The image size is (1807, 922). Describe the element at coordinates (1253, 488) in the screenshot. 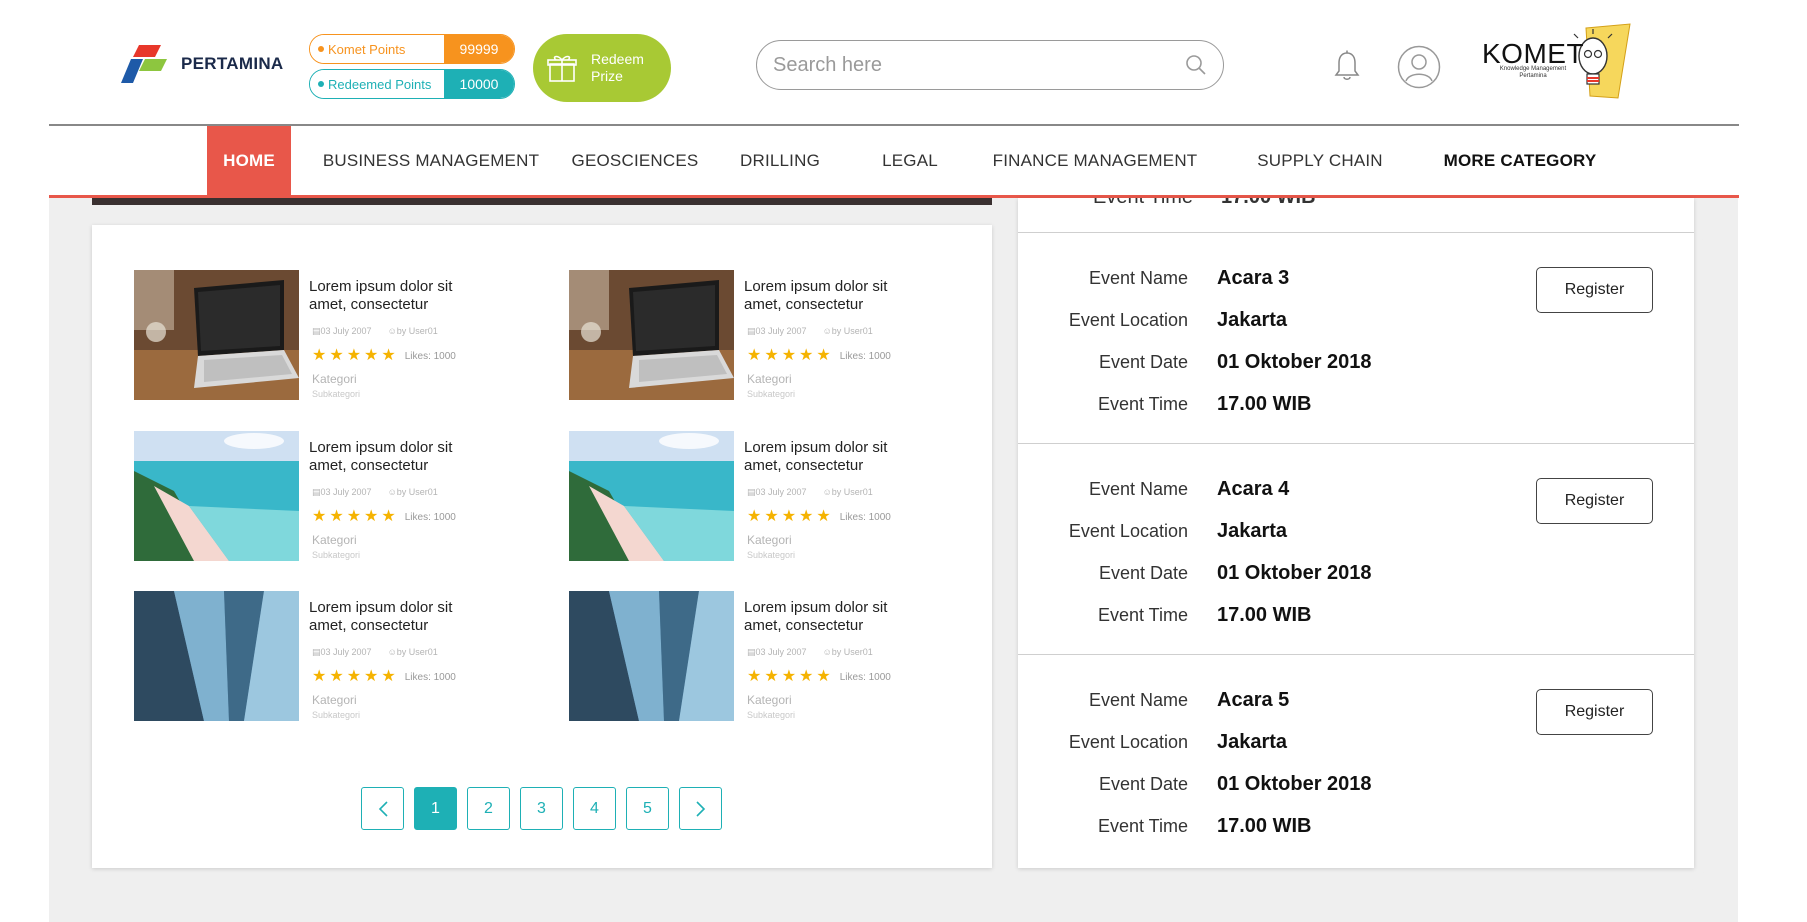

I see `event-name-value: Acara 4` at that location.